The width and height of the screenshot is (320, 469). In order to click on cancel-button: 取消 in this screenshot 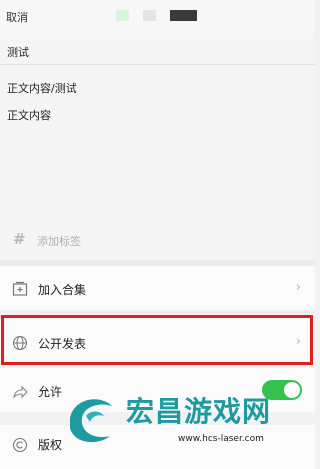, I will do `click(17, 17)`.